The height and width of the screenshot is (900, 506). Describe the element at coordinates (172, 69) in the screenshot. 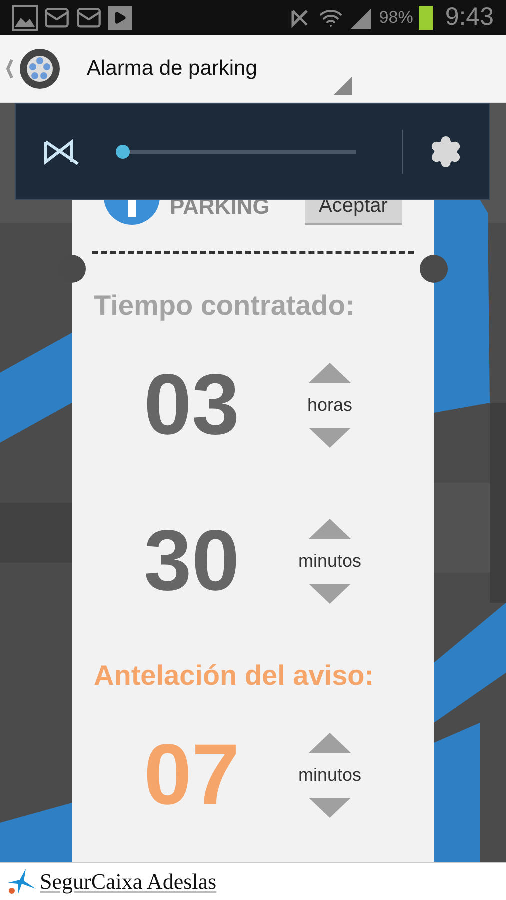

I see `app-title: Alarma de parking` at that location.